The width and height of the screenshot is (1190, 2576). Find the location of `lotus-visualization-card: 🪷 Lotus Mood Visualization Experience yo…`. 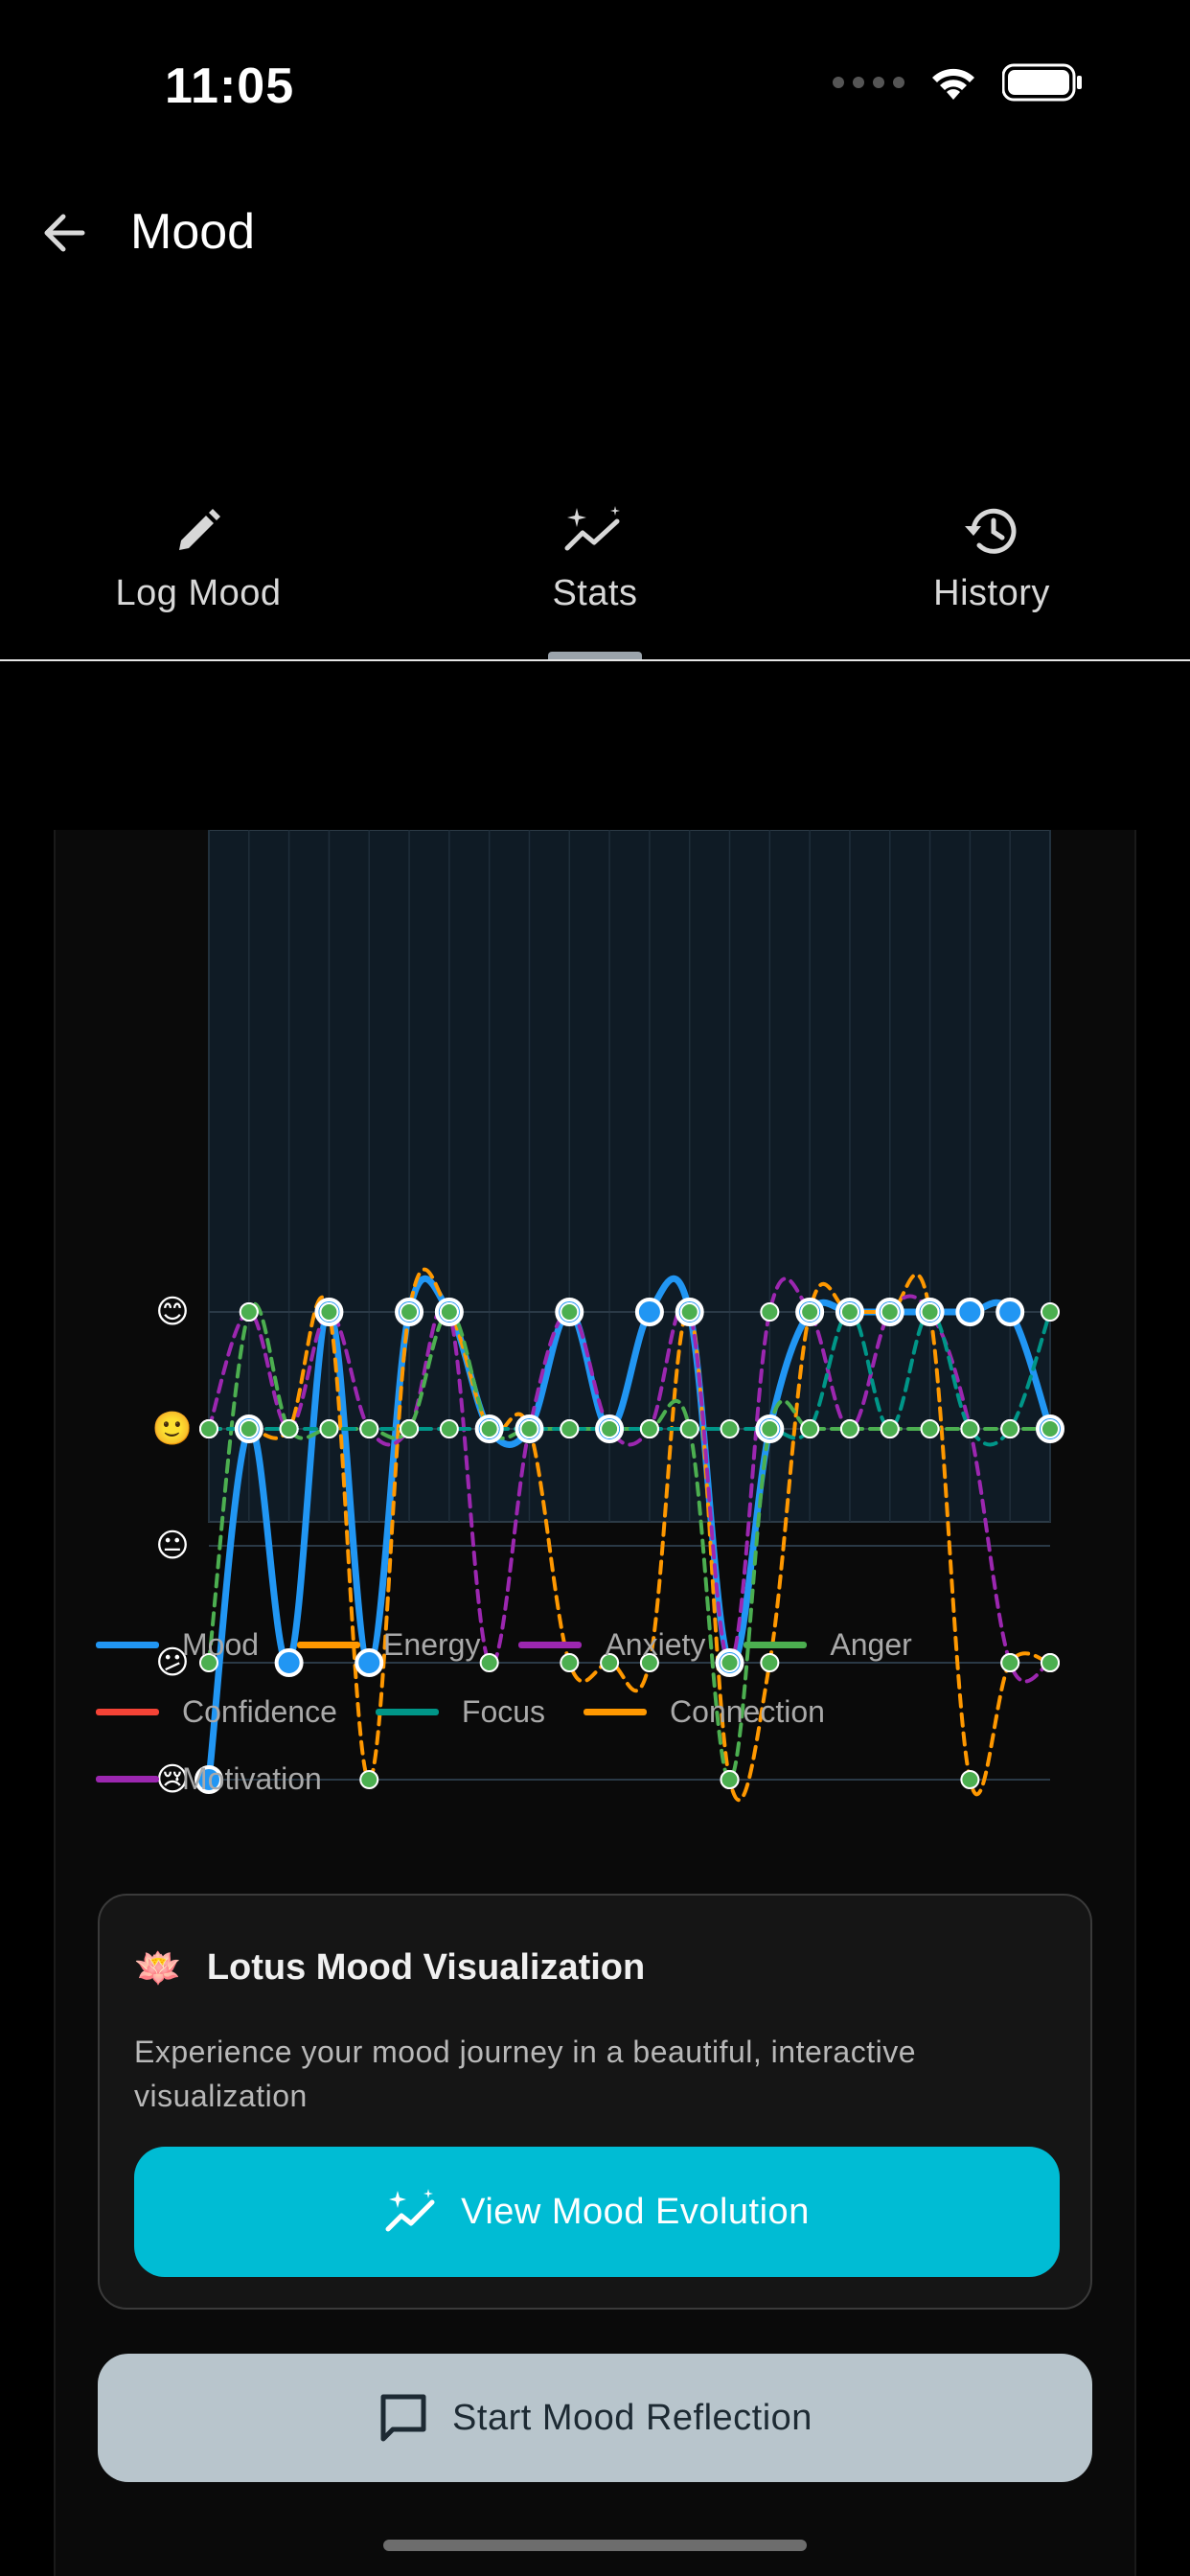

lotus-visualization-card: 🪷 Lotus Mood Visualization Experience yo… is located at coordinates (595, 2102).